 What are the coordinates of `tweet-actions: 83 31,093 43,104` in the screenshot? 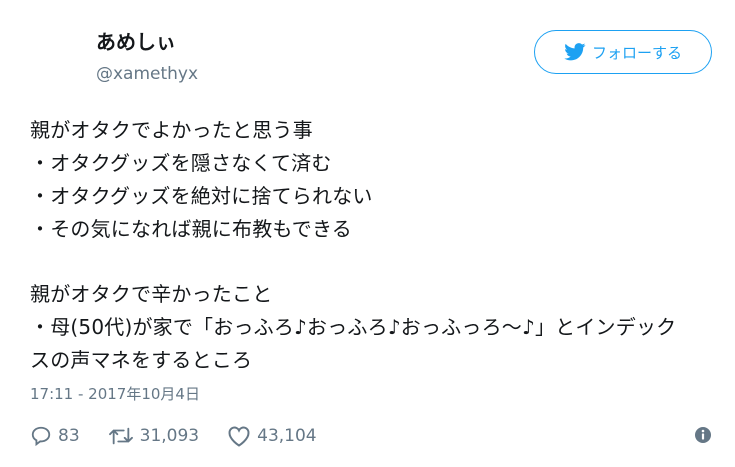 It's located at (187, 436).